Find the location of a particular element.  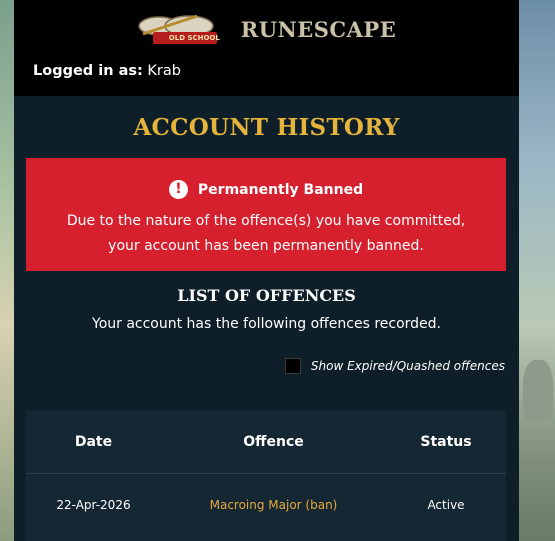

page-title: ACCOUNT HISTORY is located at coordinates (266, 127).